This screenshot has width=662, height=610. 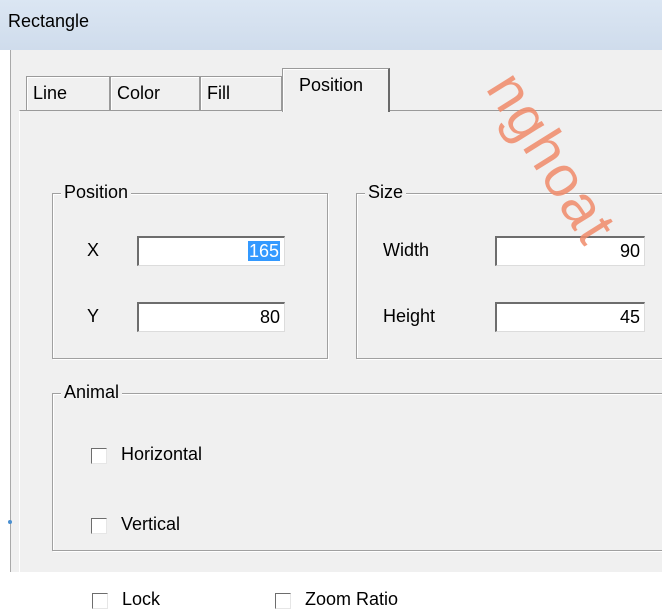 I want to click on vertical-checkbox, so click(x=99, y=526).